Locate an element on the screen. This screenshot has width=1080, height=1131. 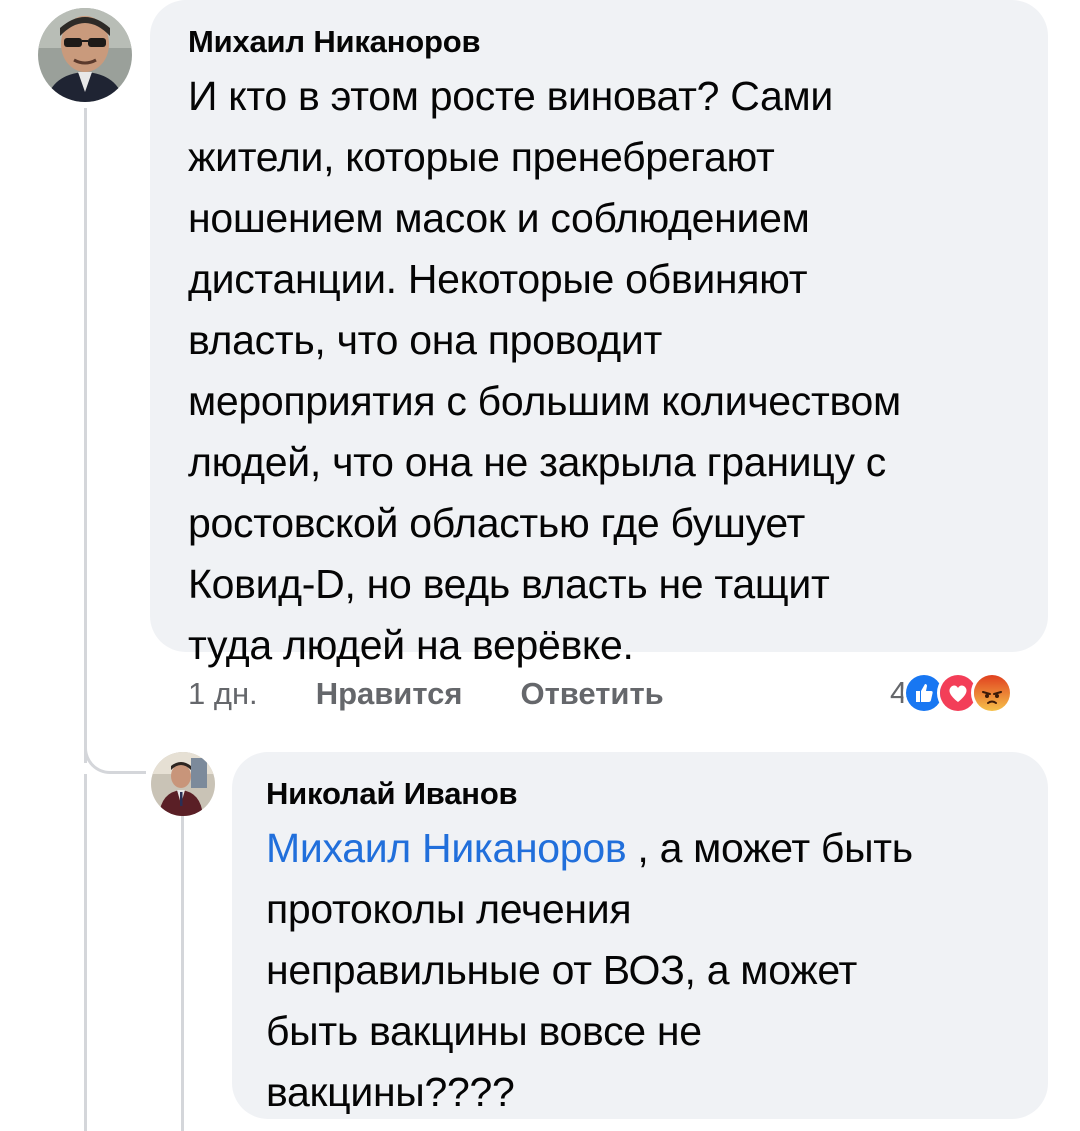
reply-author-avatar is located at coordinates (183, 784).